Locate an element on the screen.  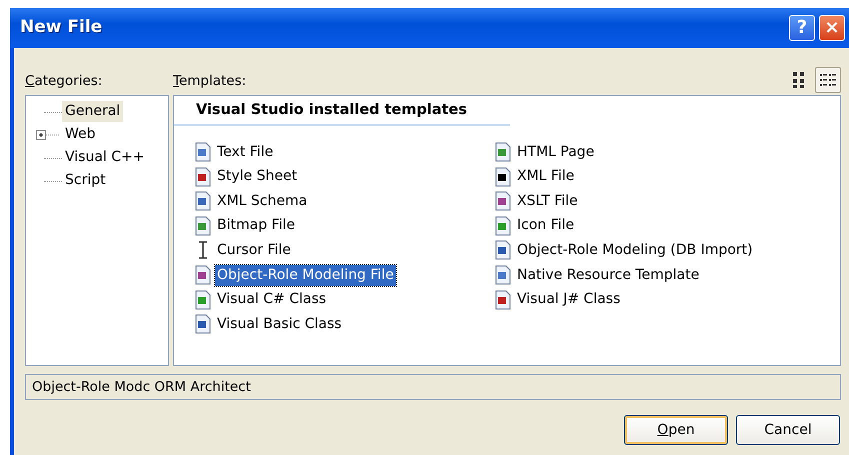
small-icons-view-button is located at coordinates (828, 80).